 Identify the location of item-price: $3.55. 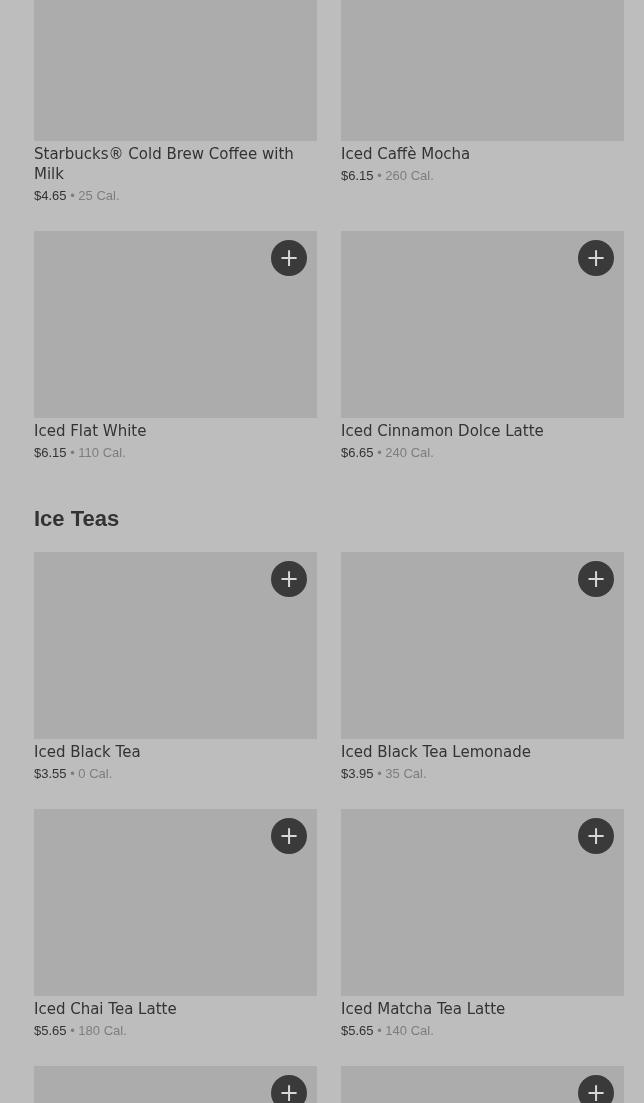
(50, 773).